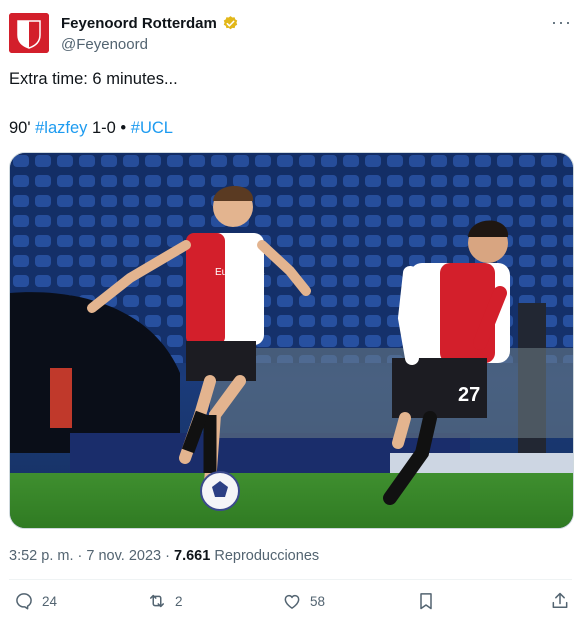 The height and width of the screenshot is (621, 581). Describe the element at coordinates (104, 44) in the screenshot. I see `user-handle: @Feyenoord` at that location.